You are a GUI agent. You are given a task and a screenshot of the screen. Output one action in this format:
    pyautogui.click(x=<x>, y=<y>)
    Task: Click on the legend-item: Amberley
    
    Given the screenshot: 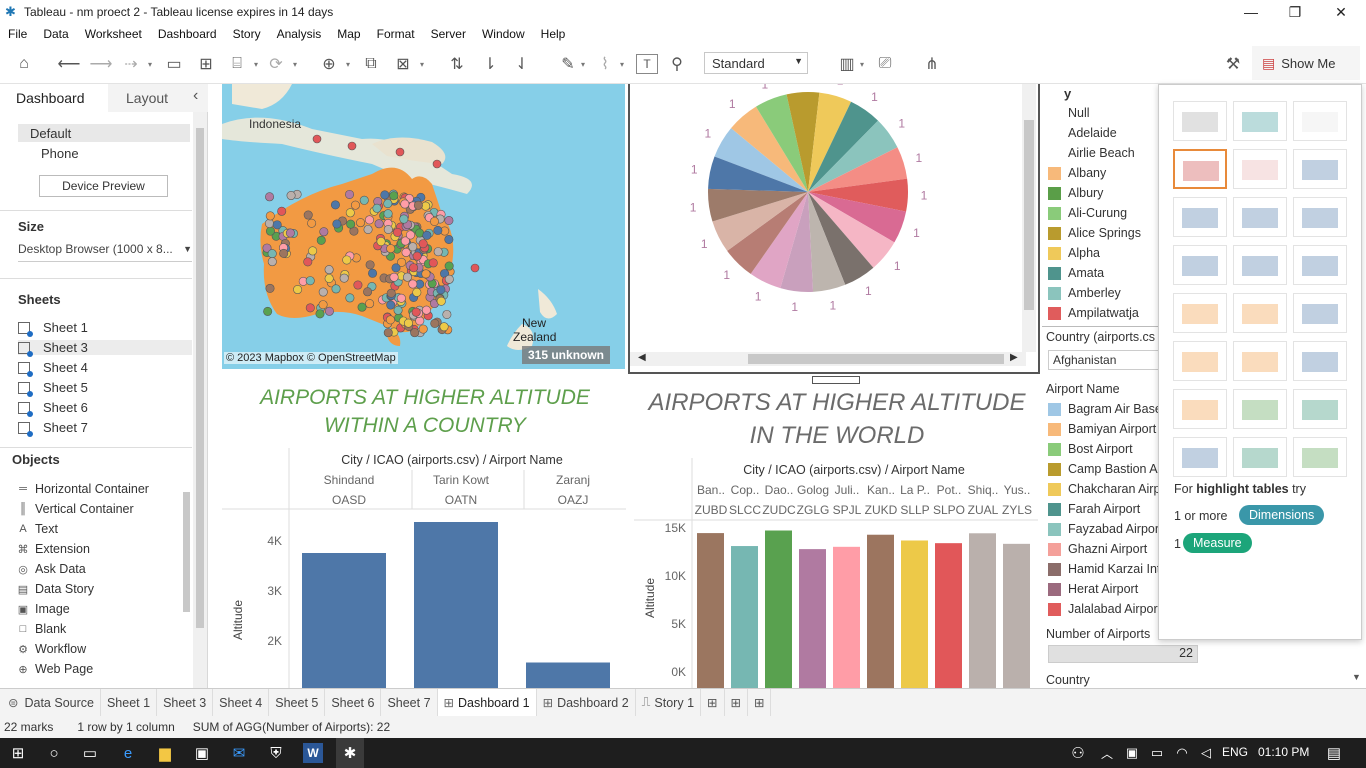 What is the action you would take?
    pyautogui.click(x=1104, y=293)
    